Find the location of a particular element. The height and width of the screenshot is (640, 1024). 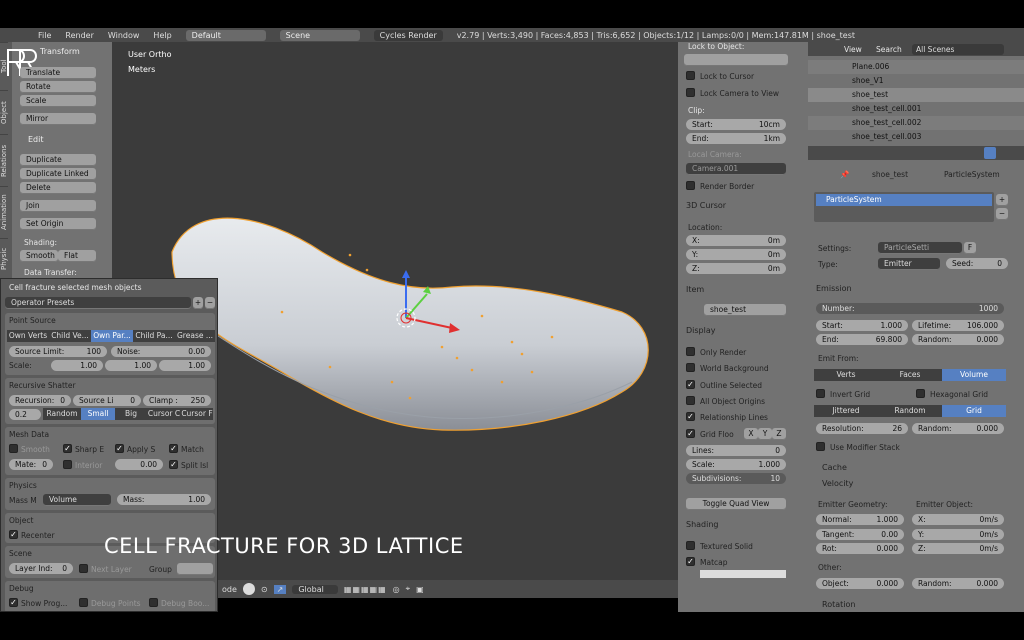

recursion-field: Recursion: 0 is located at coordinates (40, 400).